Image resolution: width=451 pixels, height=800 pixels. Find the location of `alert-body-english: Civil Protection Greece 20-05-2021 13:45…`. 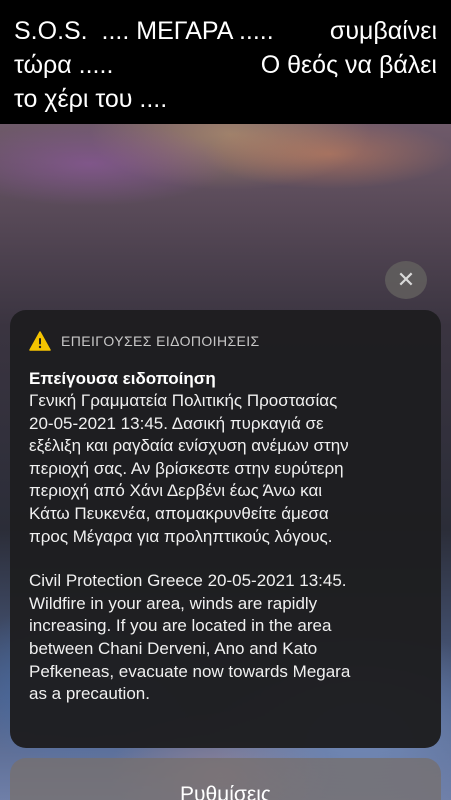

alert-body-english: Civil Protection Greece 20-05-2021 13:45… is located at coordinates (226, 638).